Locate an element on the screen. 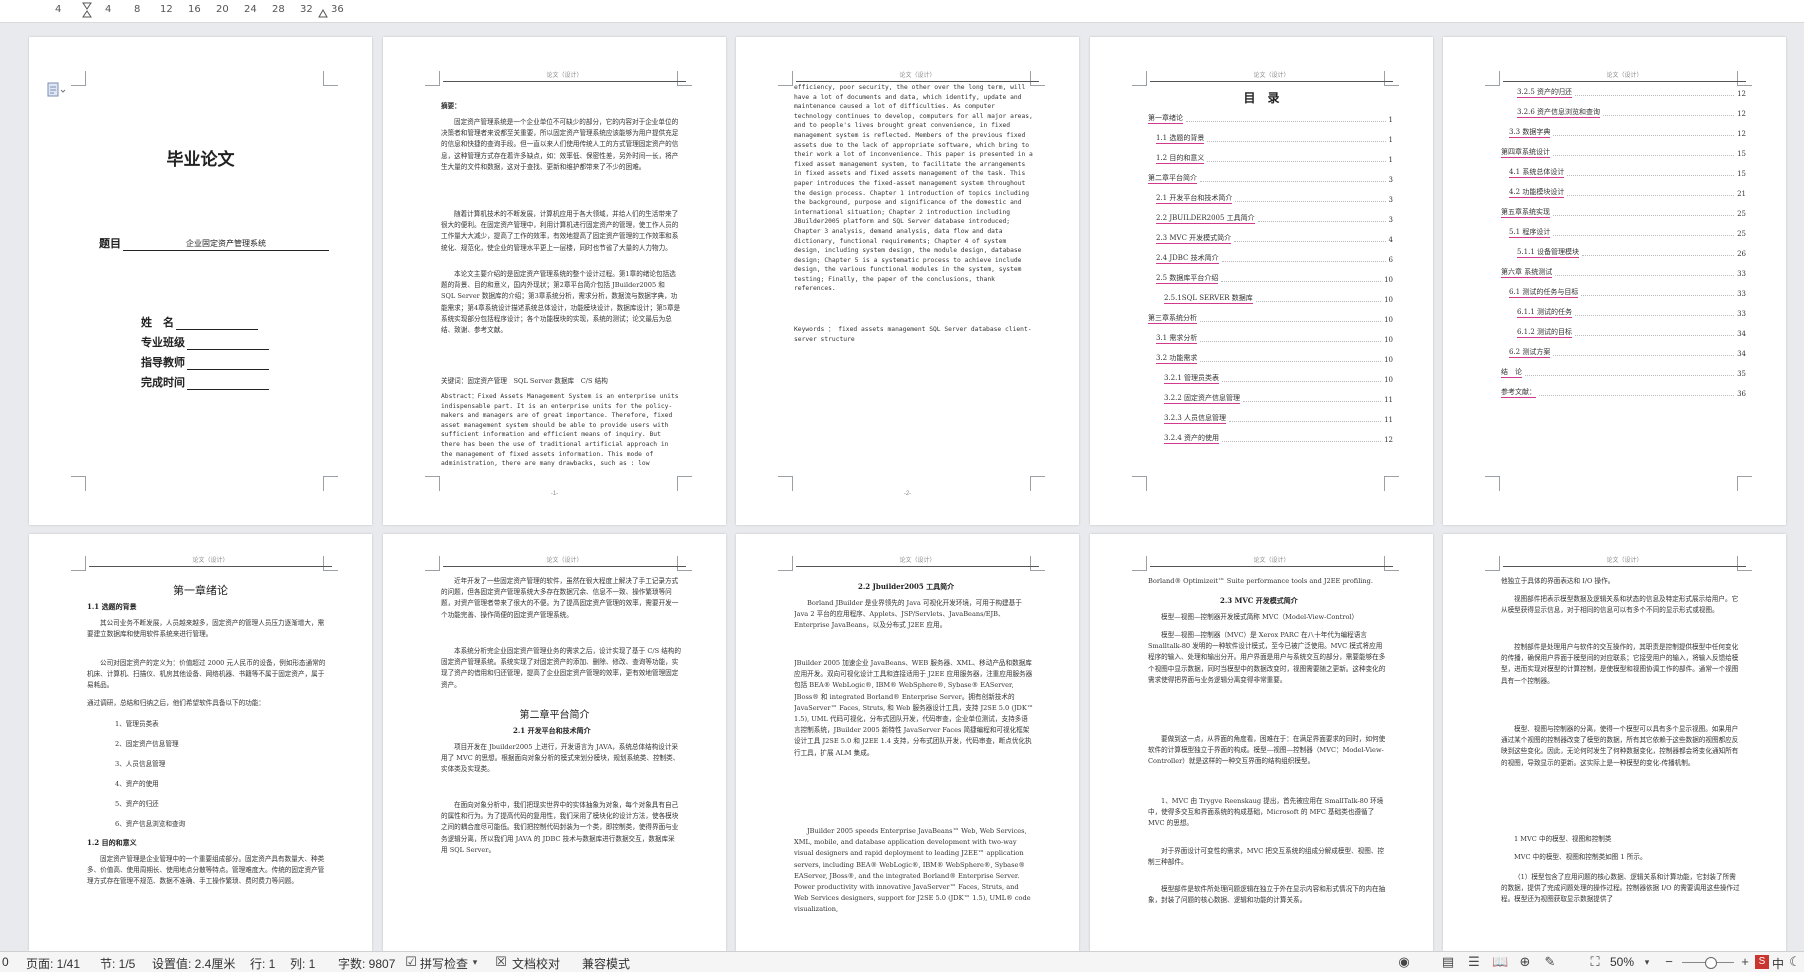  ime-logo-icon: S is located at coordinates (1762, 962).